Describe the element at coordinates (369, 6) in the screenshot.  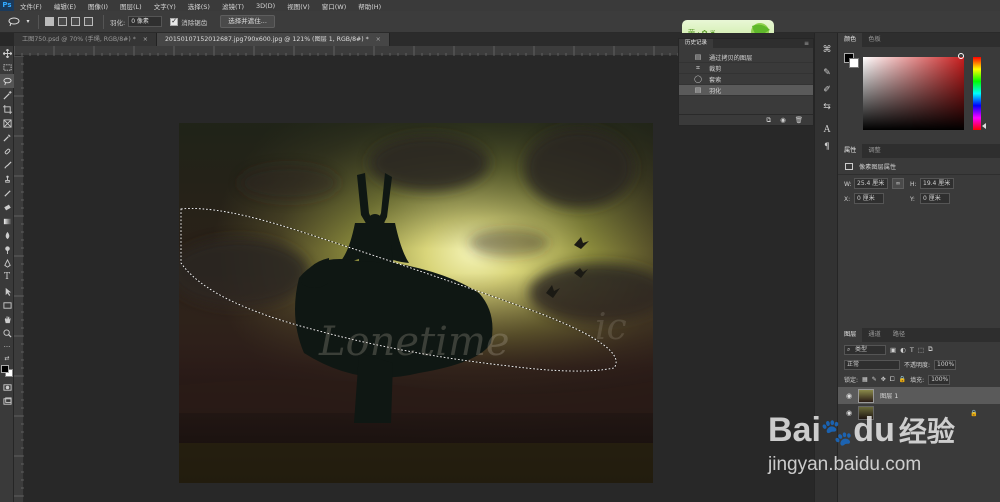
I see `menu-help: 帮助(H)` at that location.